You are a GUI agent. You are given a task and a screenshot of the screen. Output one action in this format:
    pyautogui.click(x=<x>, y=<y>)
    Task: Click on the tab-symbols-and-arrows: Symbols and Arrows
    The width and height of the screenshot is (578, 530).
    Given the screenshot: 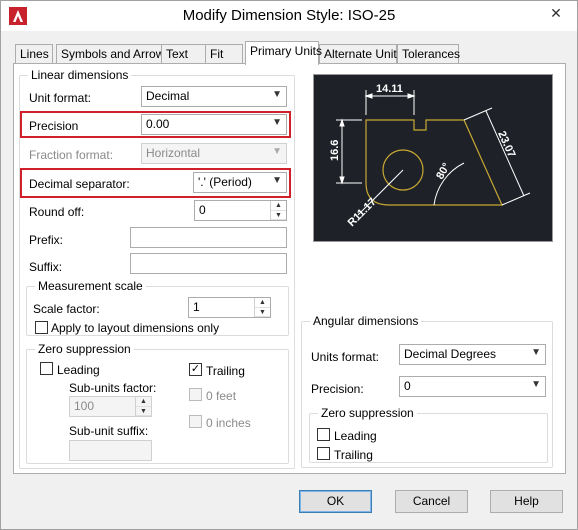 What is the action you would take?
    pyautogui.click(x=116, y=54)
    